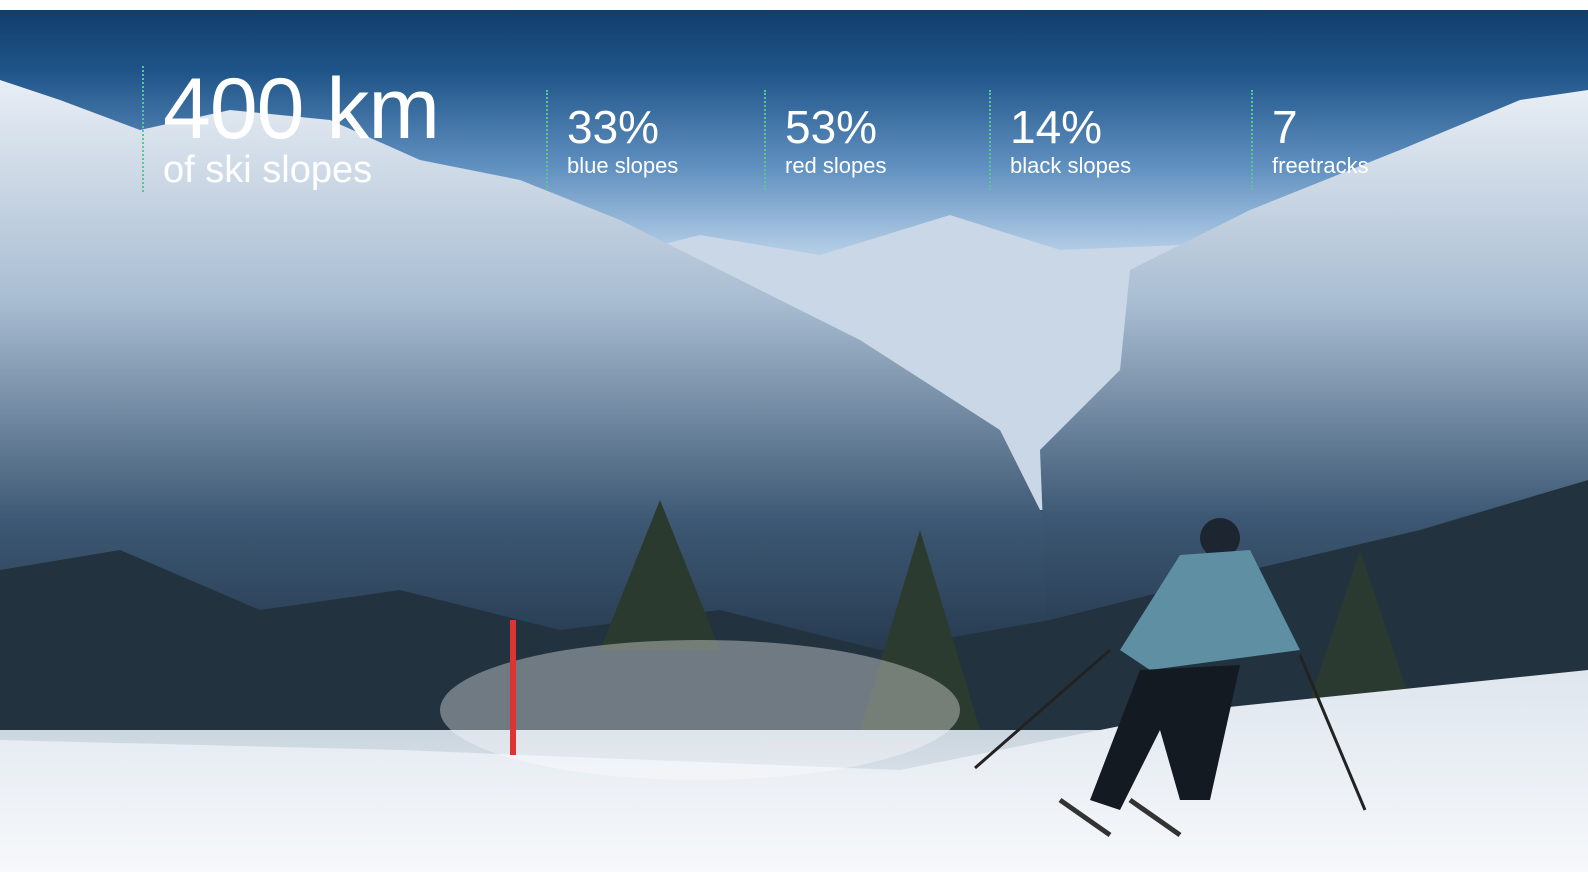 The image size is (1588, 872). Describe the element at coordinates (623, 165) in the screenshot. I see `stat-blue-label: blue slopes` at that location.